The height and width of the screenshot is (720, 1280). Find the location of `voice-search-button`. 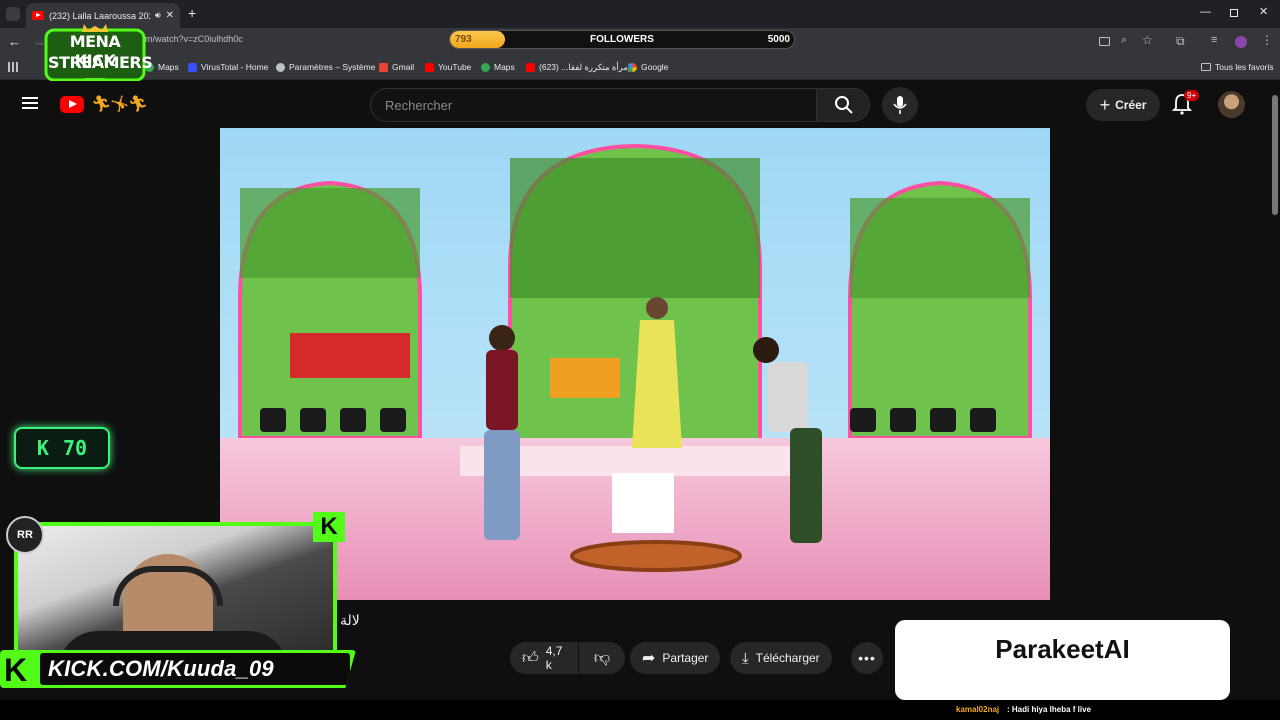

voice-search-button is located at coordinates (900, 105).